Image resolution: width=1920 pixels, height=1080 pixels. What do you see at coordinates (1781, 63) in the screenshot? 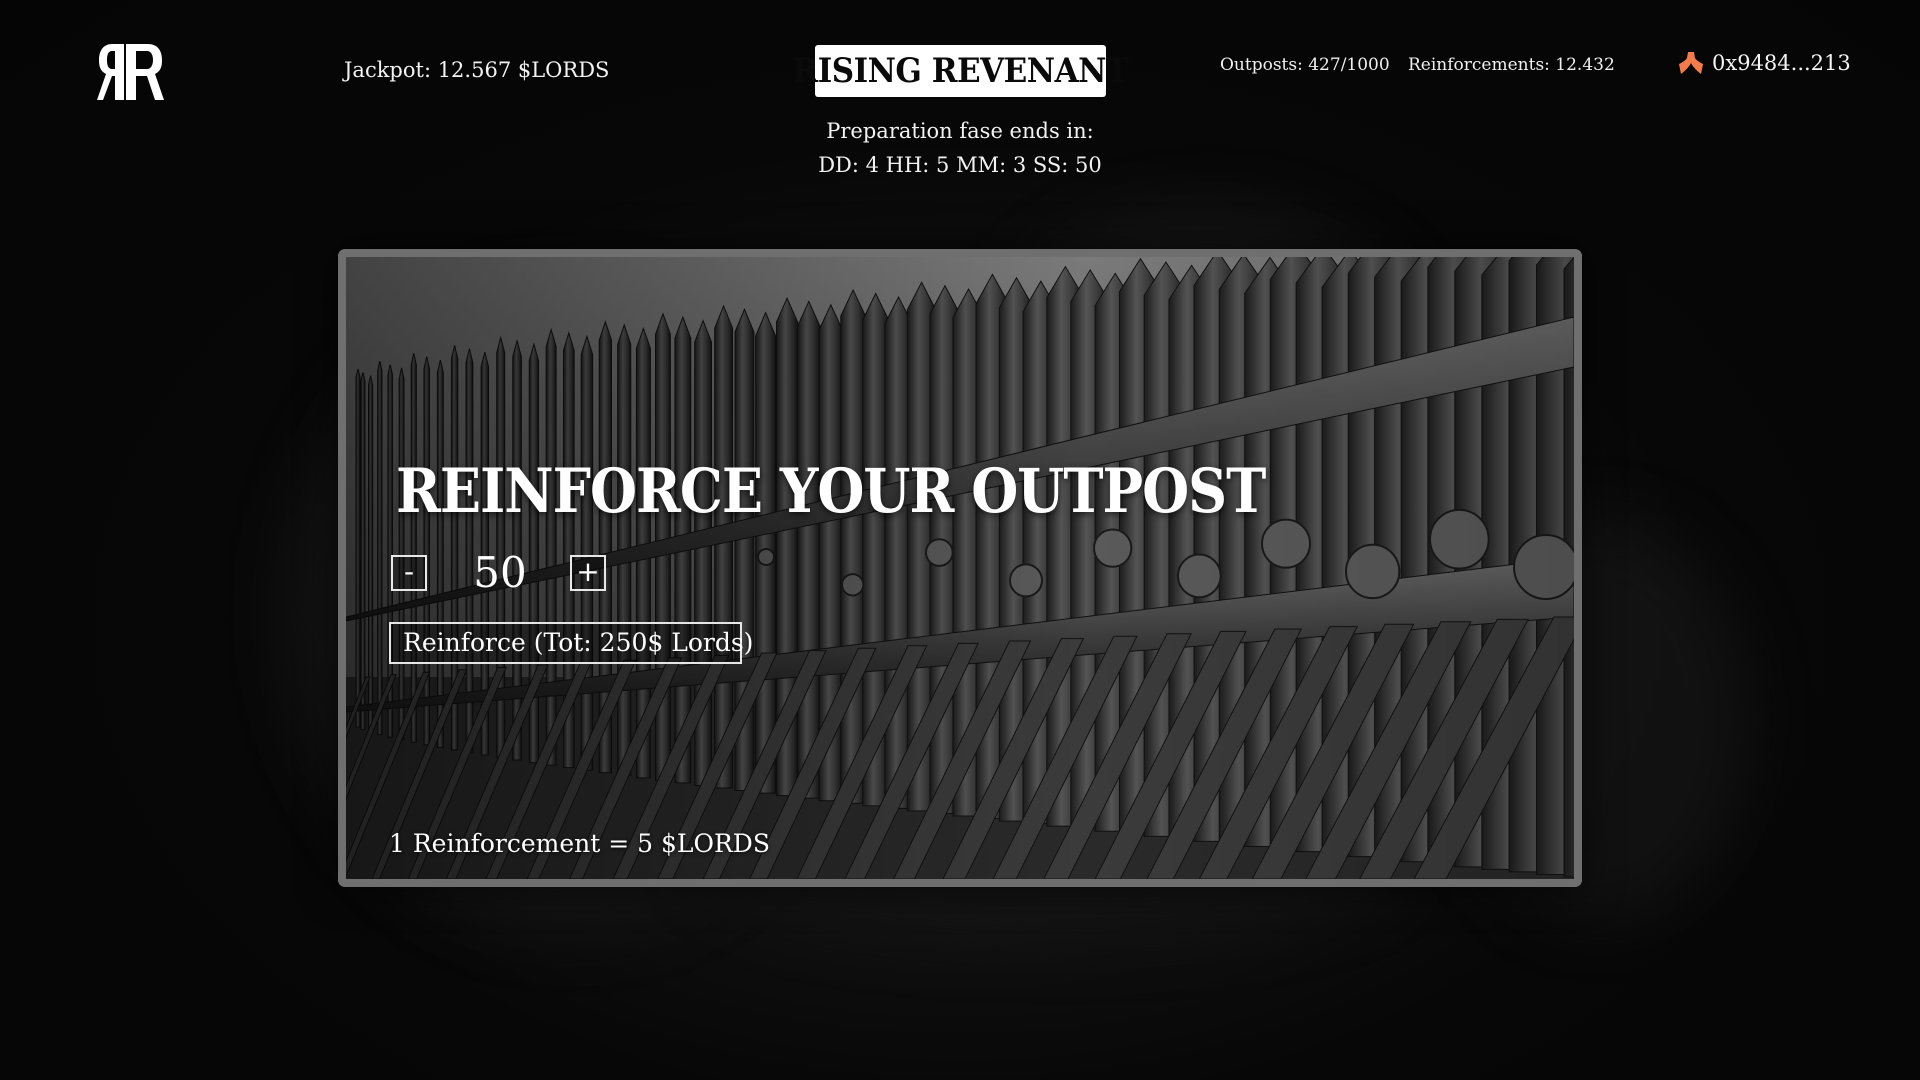
I see `wallet-address: 0x9484...213` at bounding box center [1781, 63].